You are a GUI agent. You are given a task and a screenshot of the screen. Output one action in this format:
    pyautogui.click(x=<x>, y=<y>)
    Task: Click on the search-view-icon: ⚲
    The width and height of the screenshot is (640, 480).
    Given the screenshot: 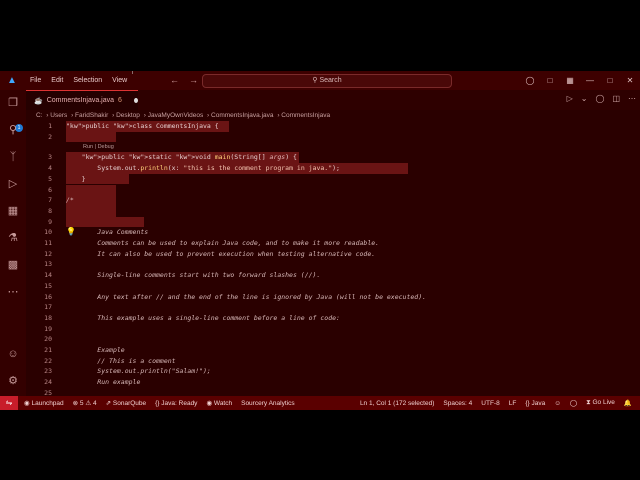 What is the action you would take?
    pyautogui.click(x=13, y=130)
    